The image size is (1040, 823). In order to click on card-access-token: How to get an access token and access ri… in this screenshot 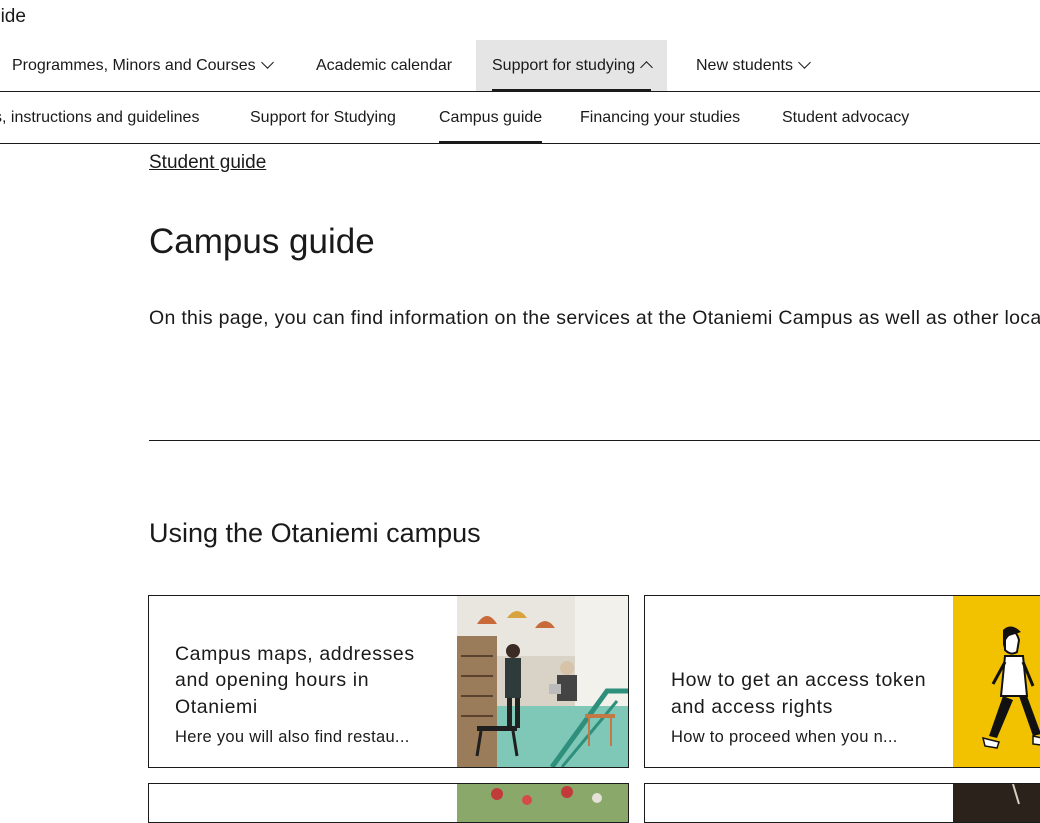, I will do `click(842, 681)`.